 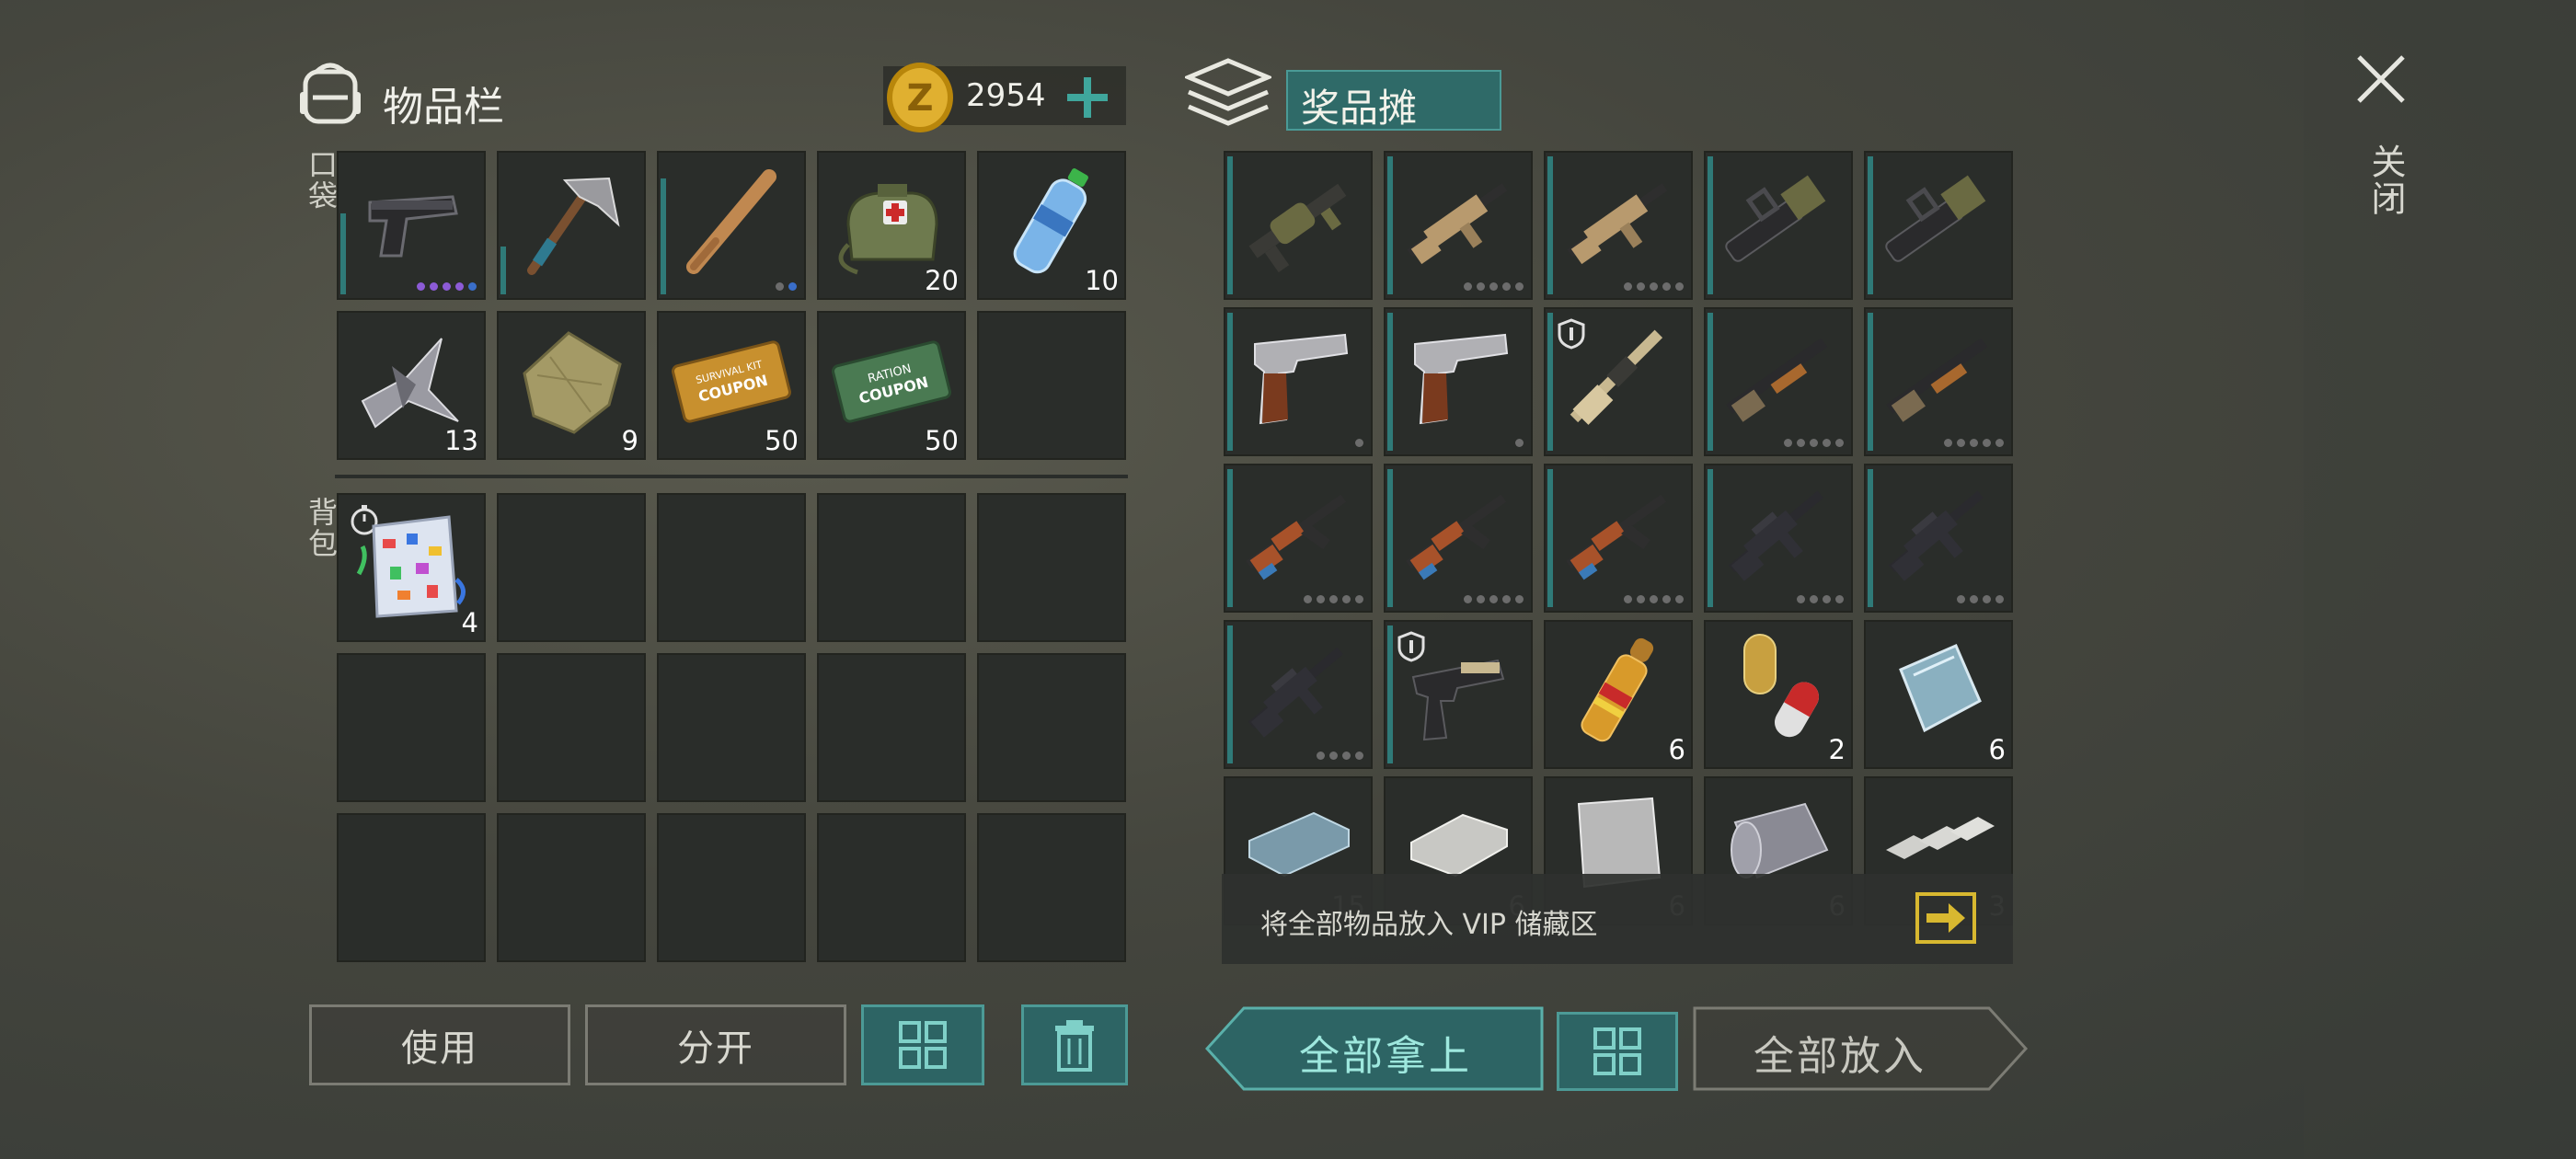 I want to click on rifle-icon, so click(x=1457, y=224).